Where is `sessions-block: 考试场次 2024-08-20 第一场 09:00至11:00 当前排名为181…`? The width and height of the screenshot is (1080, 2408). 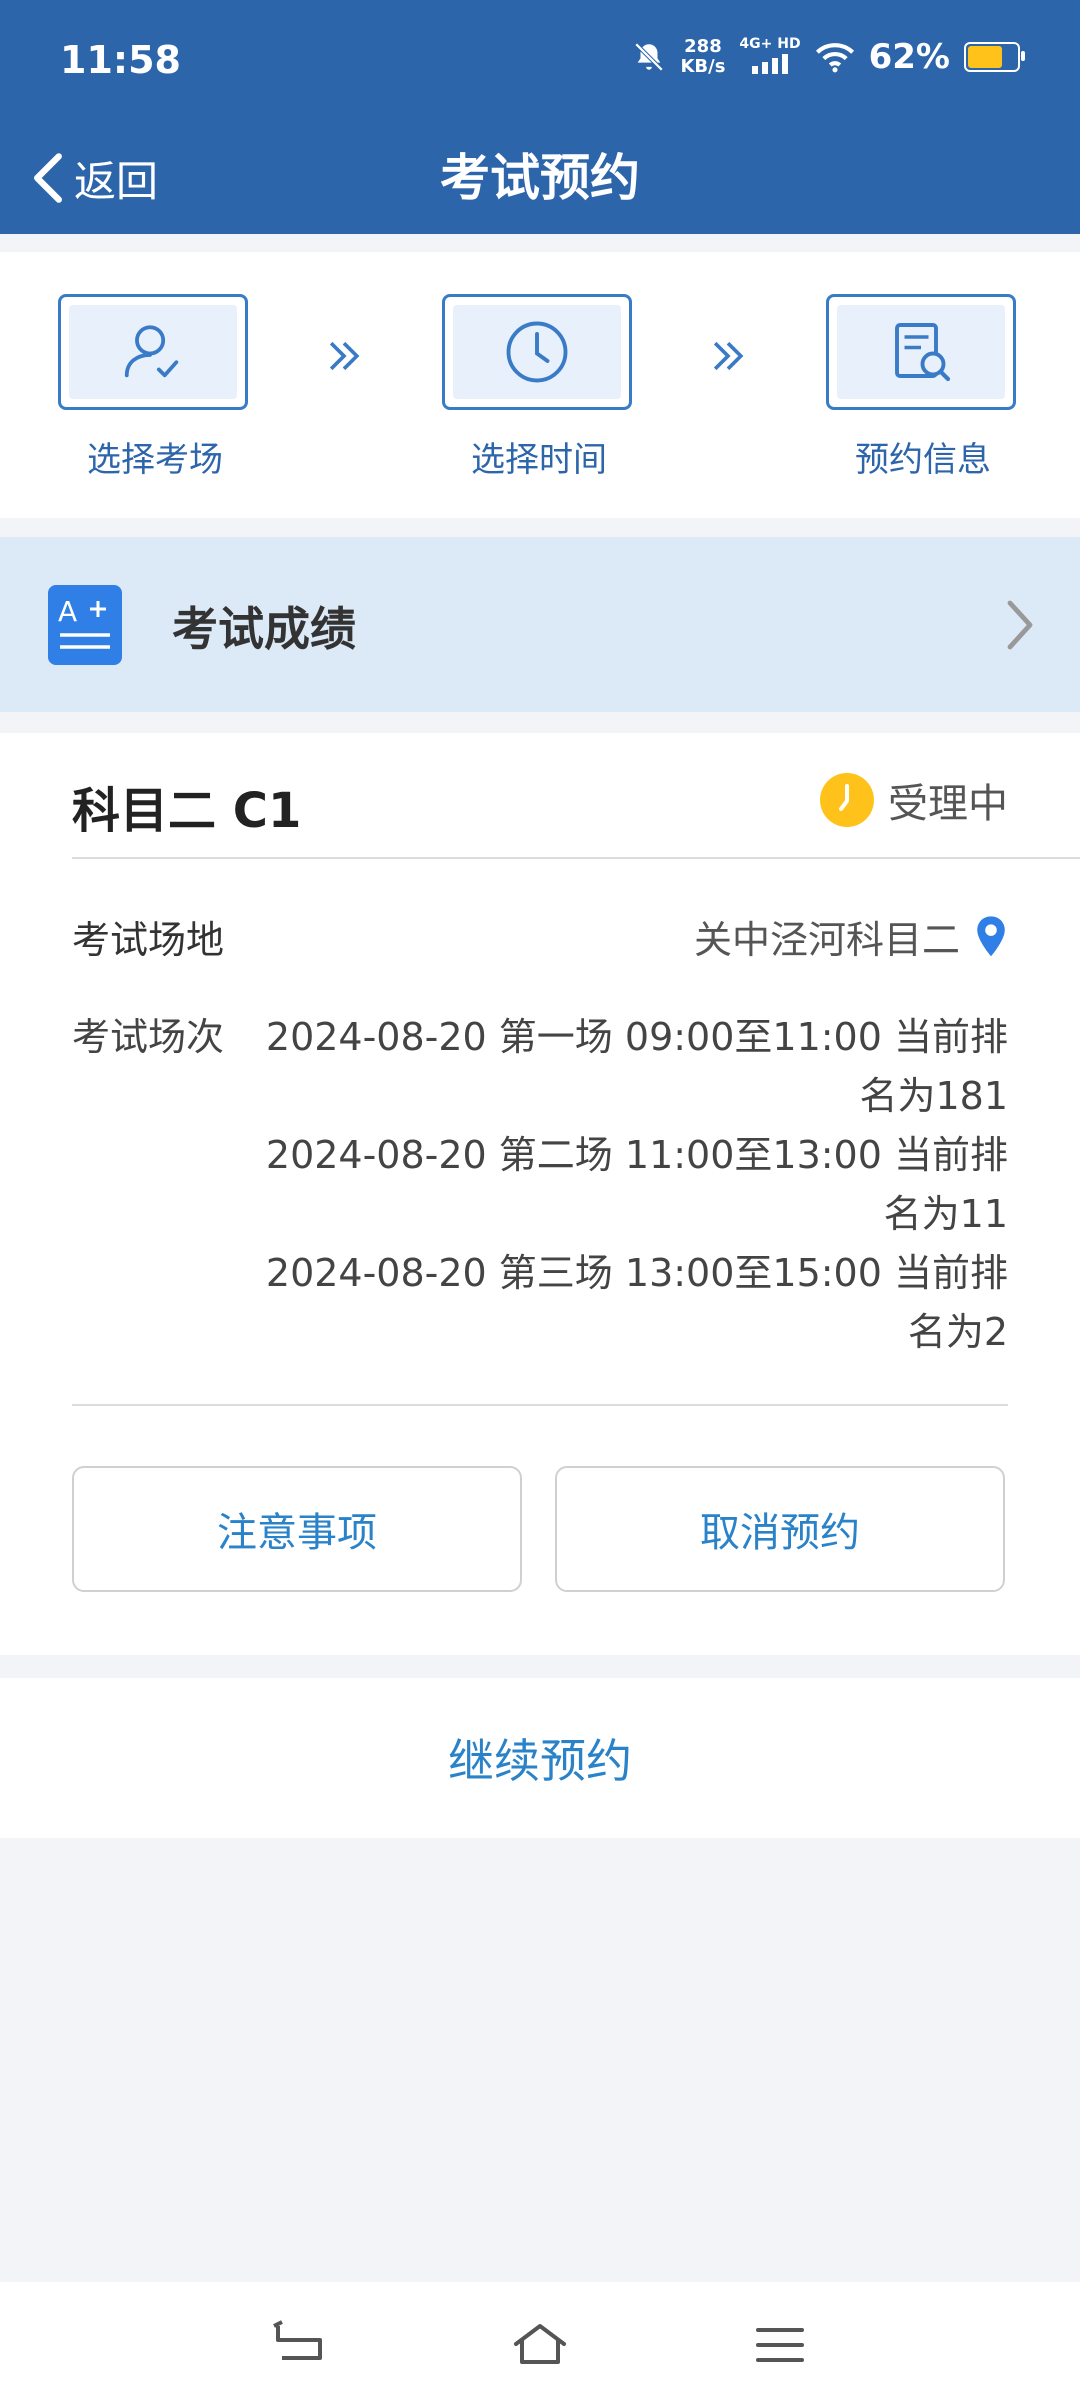 sessions-block: 考试场次 2024-08-20 第一场 09:00至11:00 当前排名为181… is located at coordinates (540, 1185).